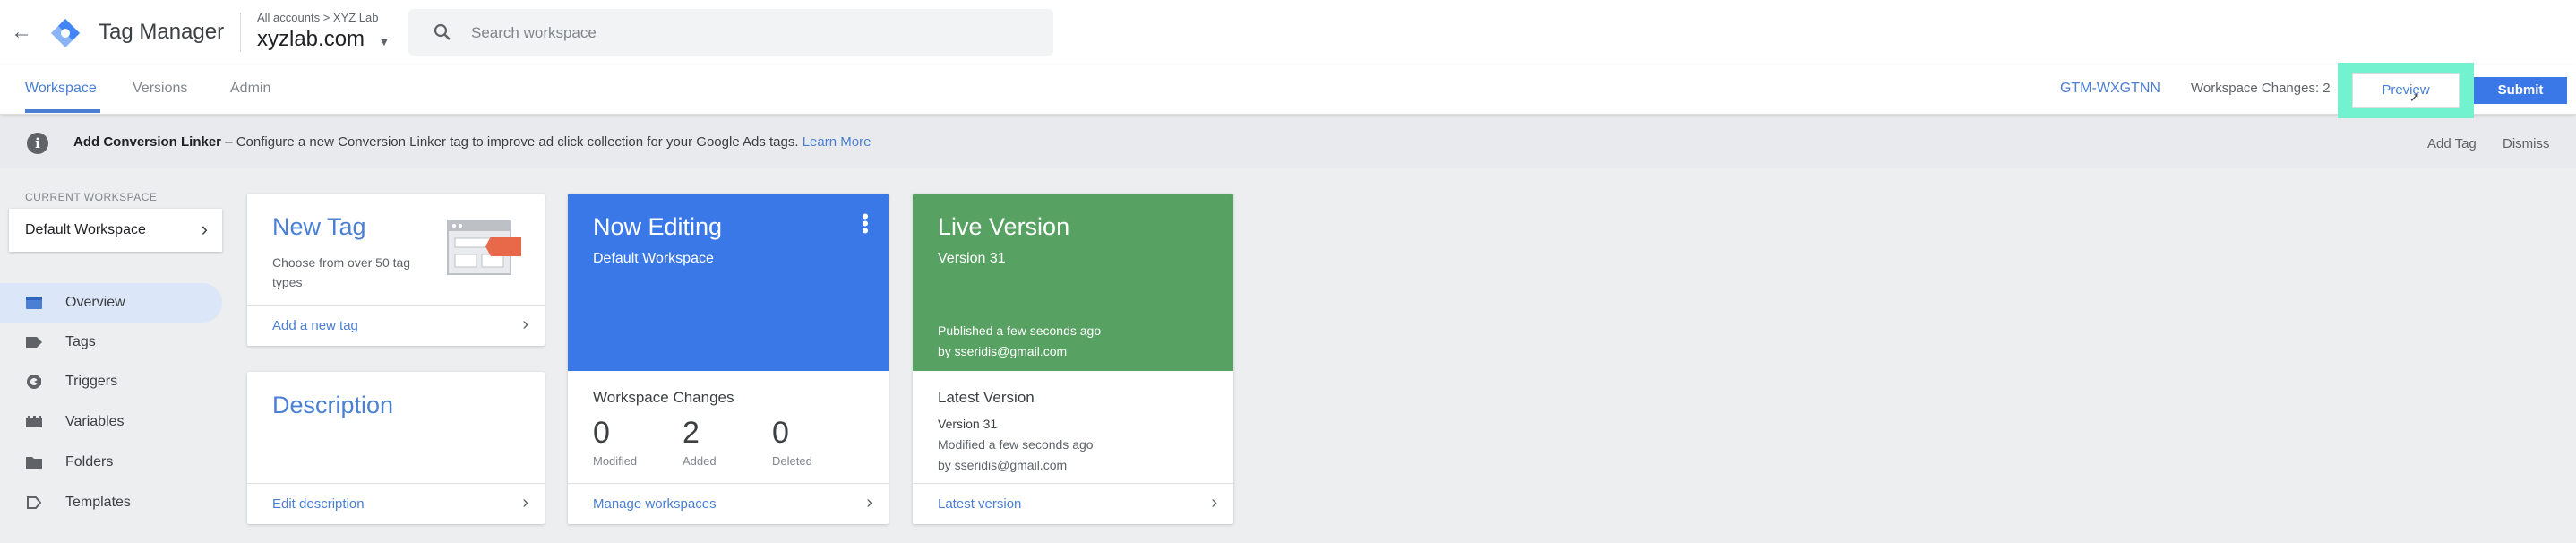 Image resolution: width=2576 pixels, height=543 pixels. Describe the element at coordinates (2371, 33) in the screenshot. I see `top-bar-right-area` at that location.